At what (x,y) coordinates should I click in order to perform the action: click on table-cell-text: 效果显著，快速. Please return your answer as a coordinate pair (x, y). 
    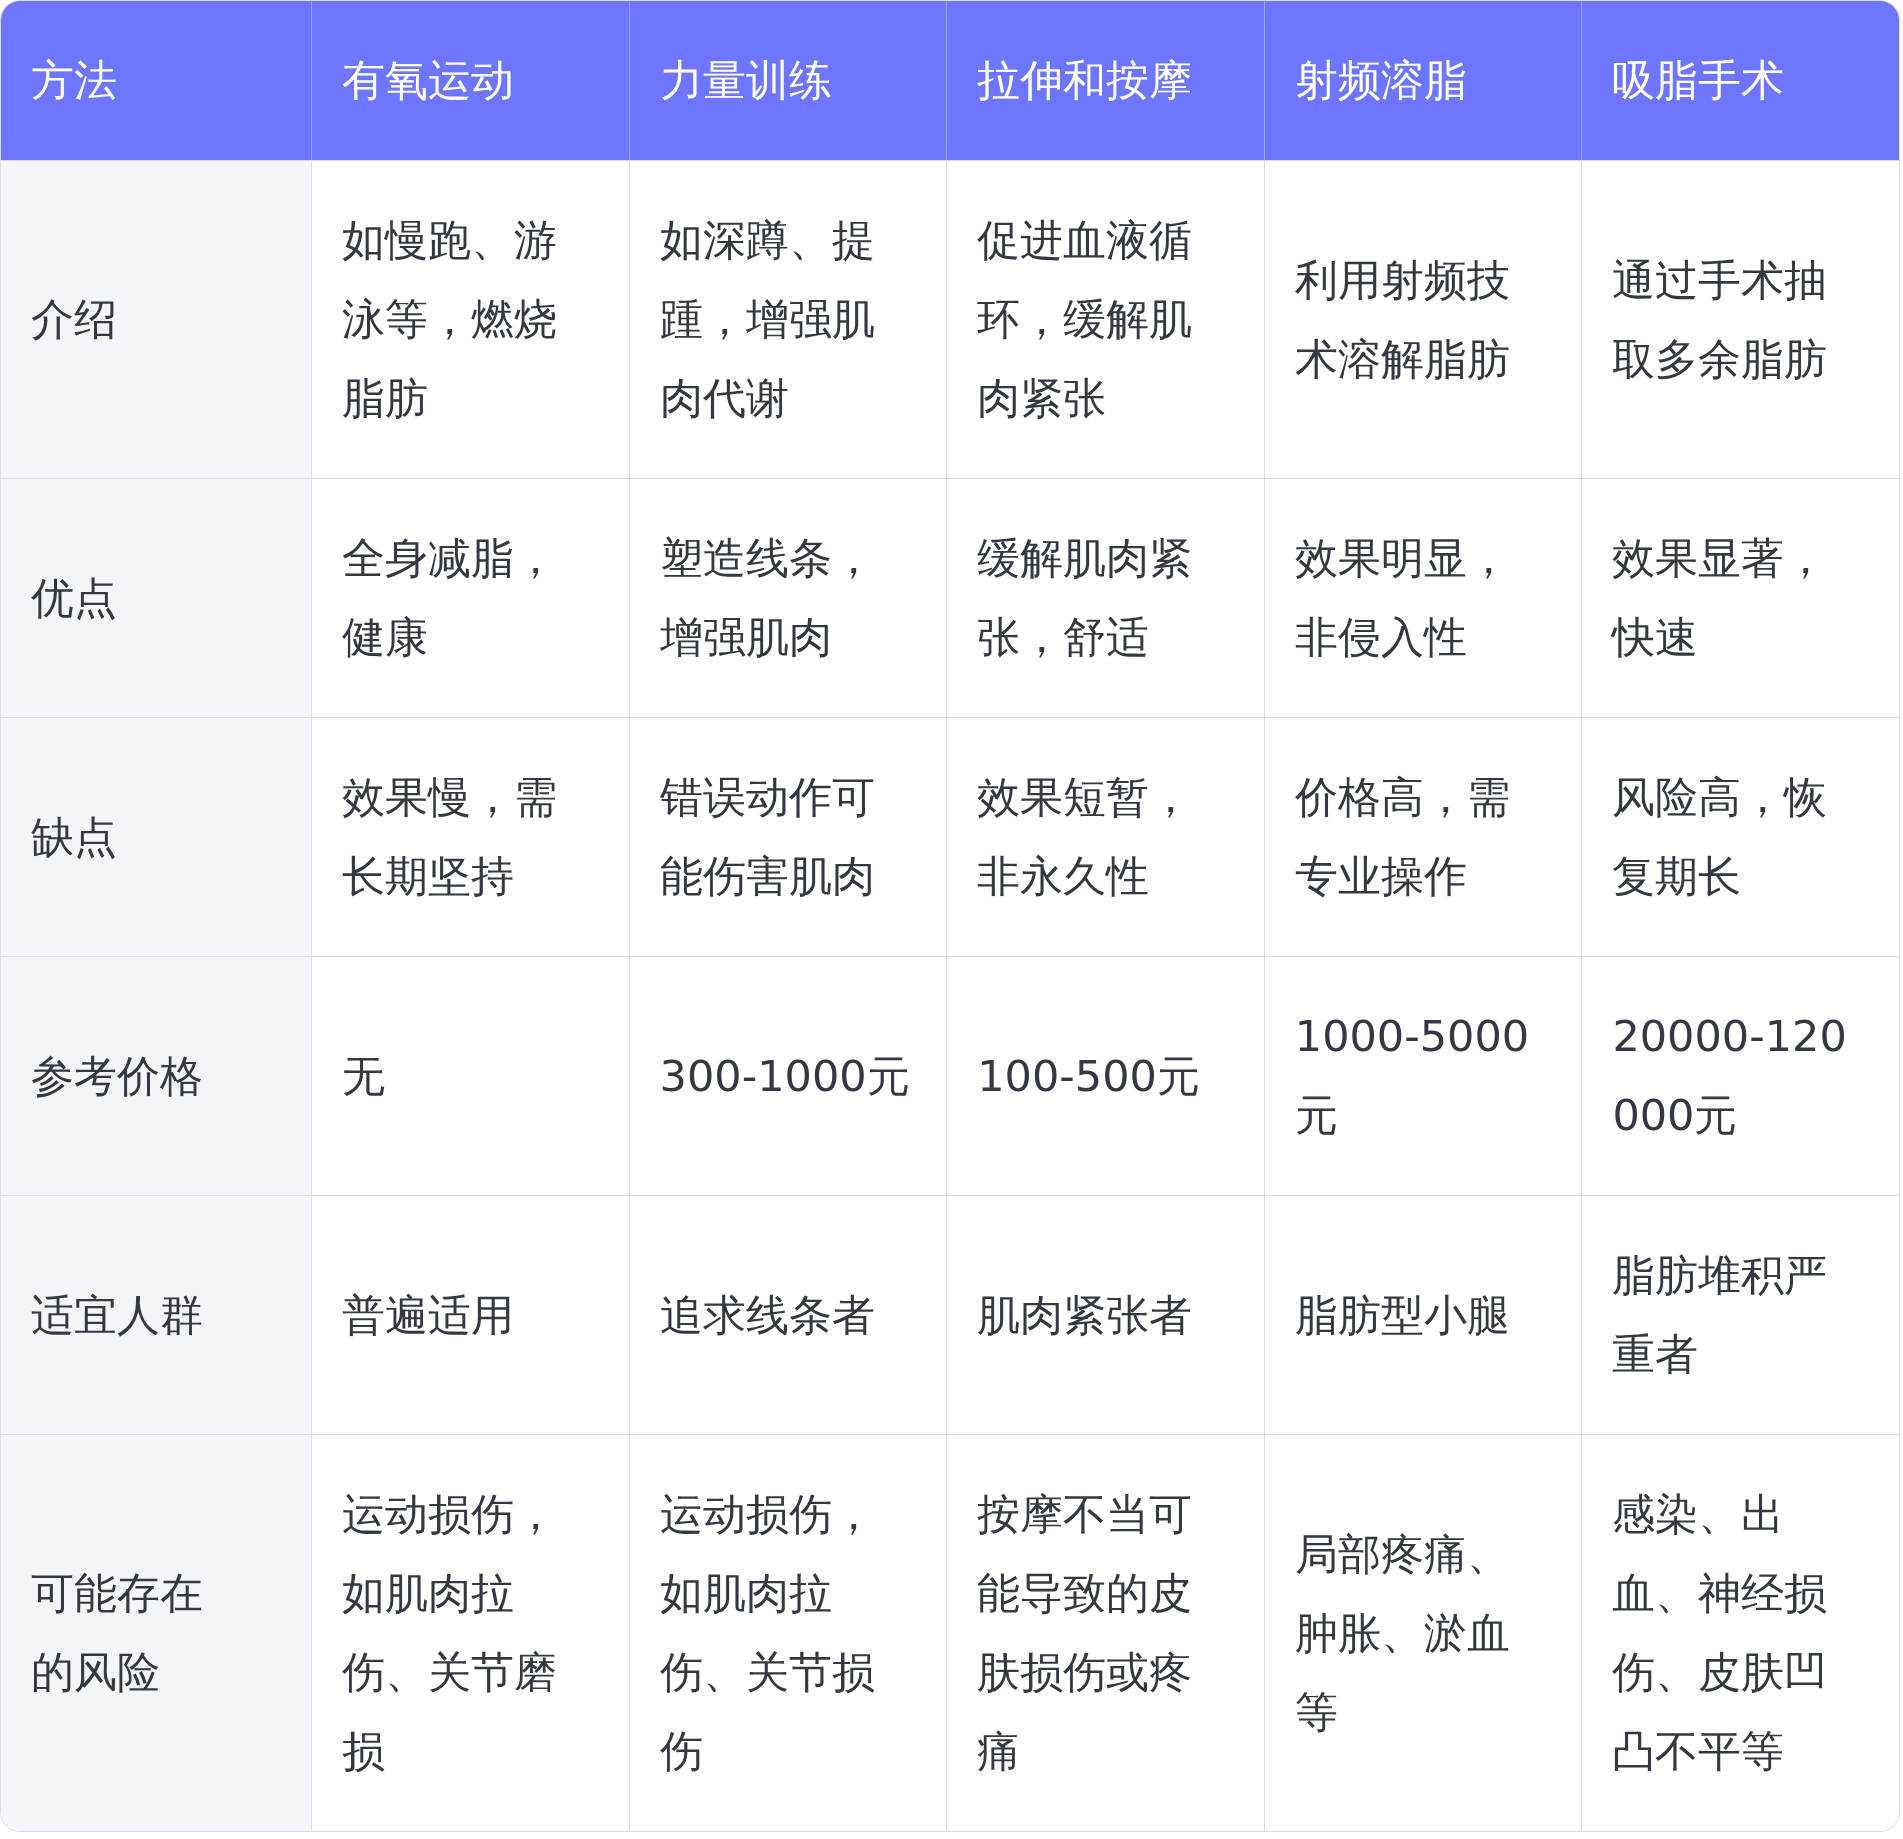
    Looking at the image, I should click on (1720, 598).